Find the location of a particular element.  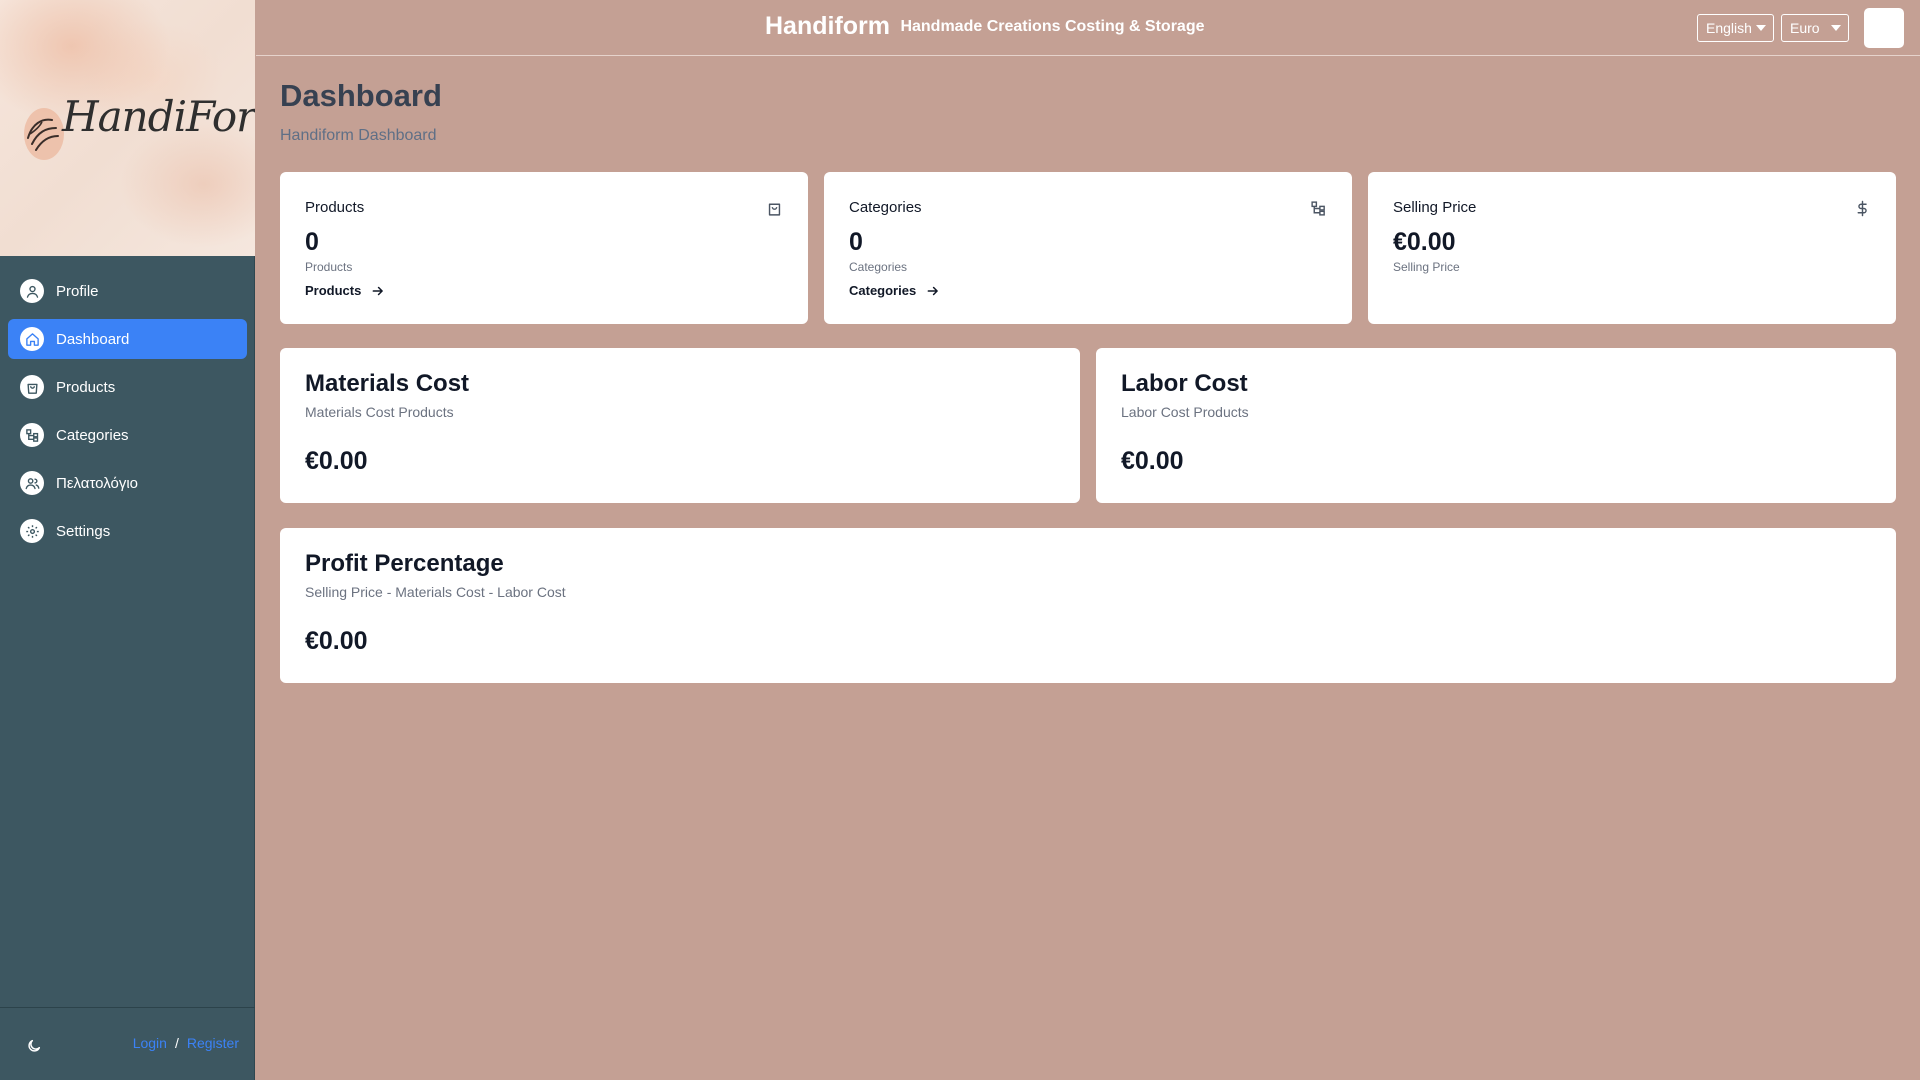

categories-link: Categories is located at coordinates (894, 290).